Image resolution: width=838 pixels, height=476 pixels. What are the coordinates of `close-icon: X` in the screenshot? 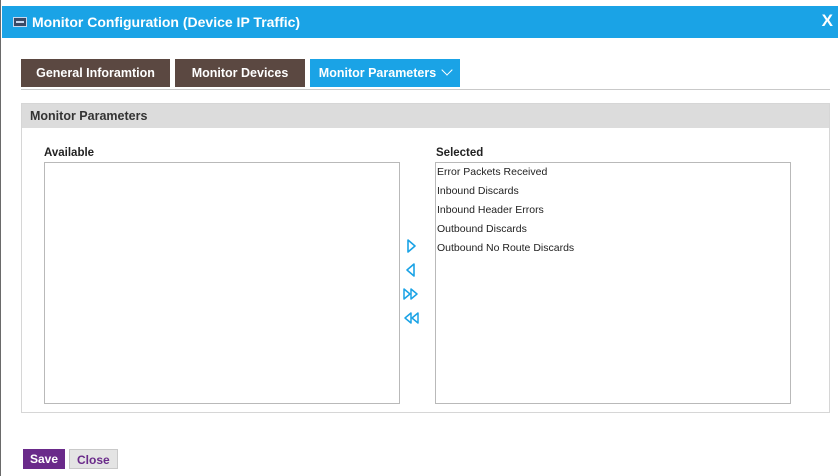 It's located at (827, 21).